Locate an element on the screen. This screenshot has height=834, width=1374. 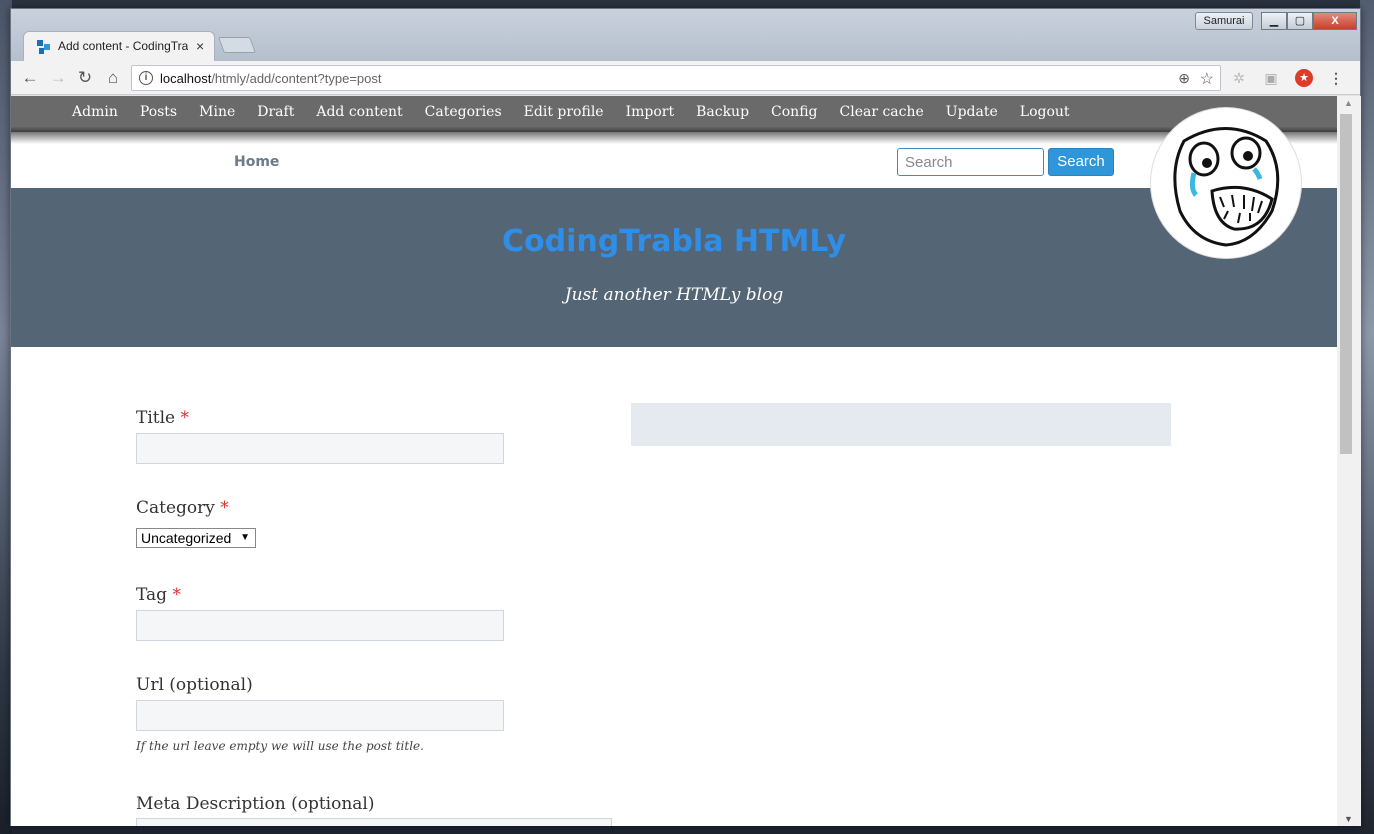
extension-puzzle-icon: ✲ is located at coordinates (1239, 78).